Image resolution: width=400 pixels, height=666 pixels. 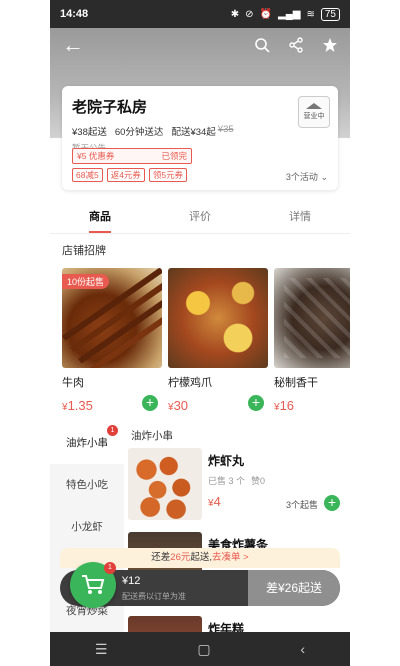 I want to click on category-item: 小龙虾, so click(x=87, y=527).